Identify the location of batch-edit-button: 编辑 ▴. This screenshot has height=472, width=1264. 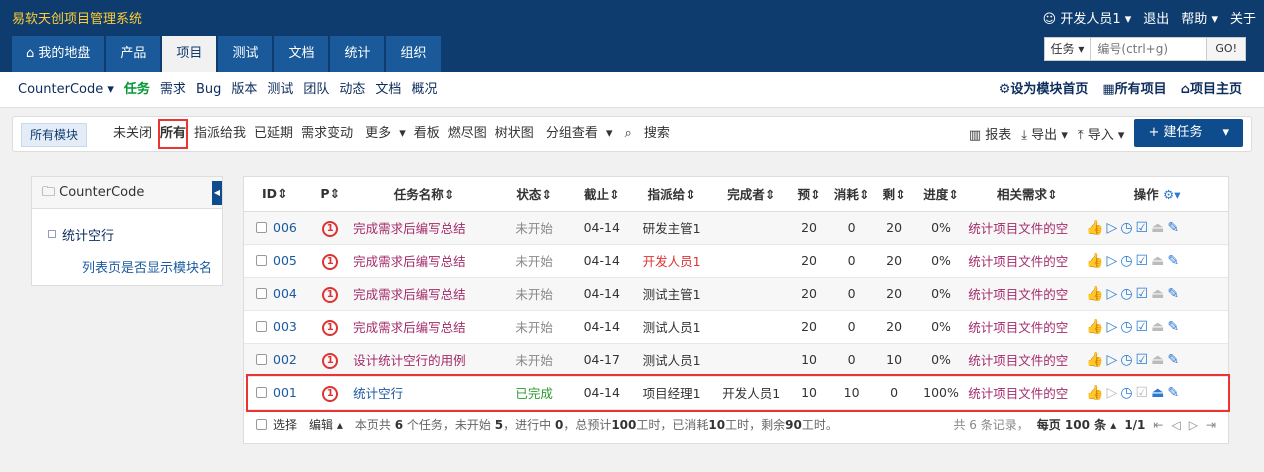
(326, 425).